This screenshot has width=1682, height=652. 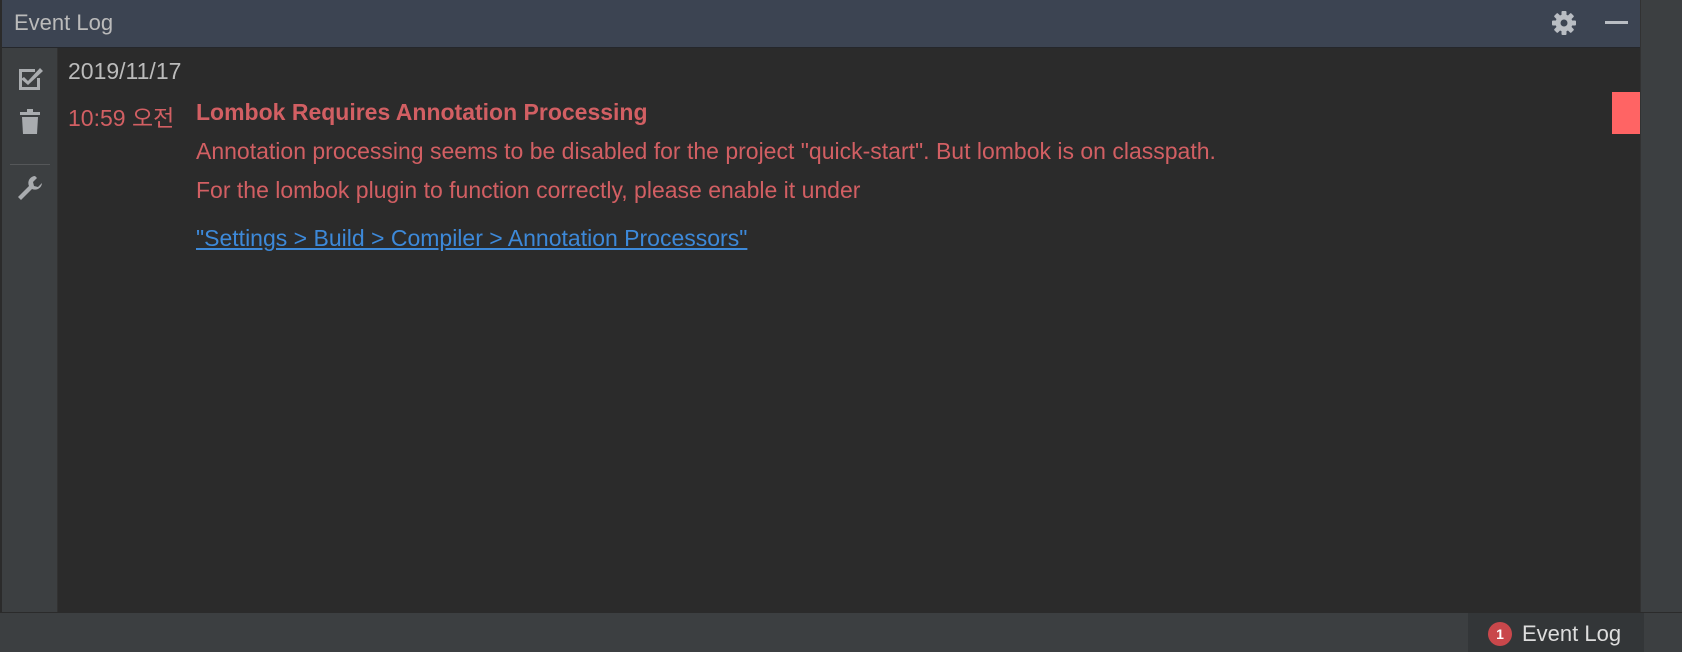 What do you see at coordinates (422, 112) in the screenshot?
I see `entry-title: Lombok Requires Annotation Processing` at bounding box center [422, 112].